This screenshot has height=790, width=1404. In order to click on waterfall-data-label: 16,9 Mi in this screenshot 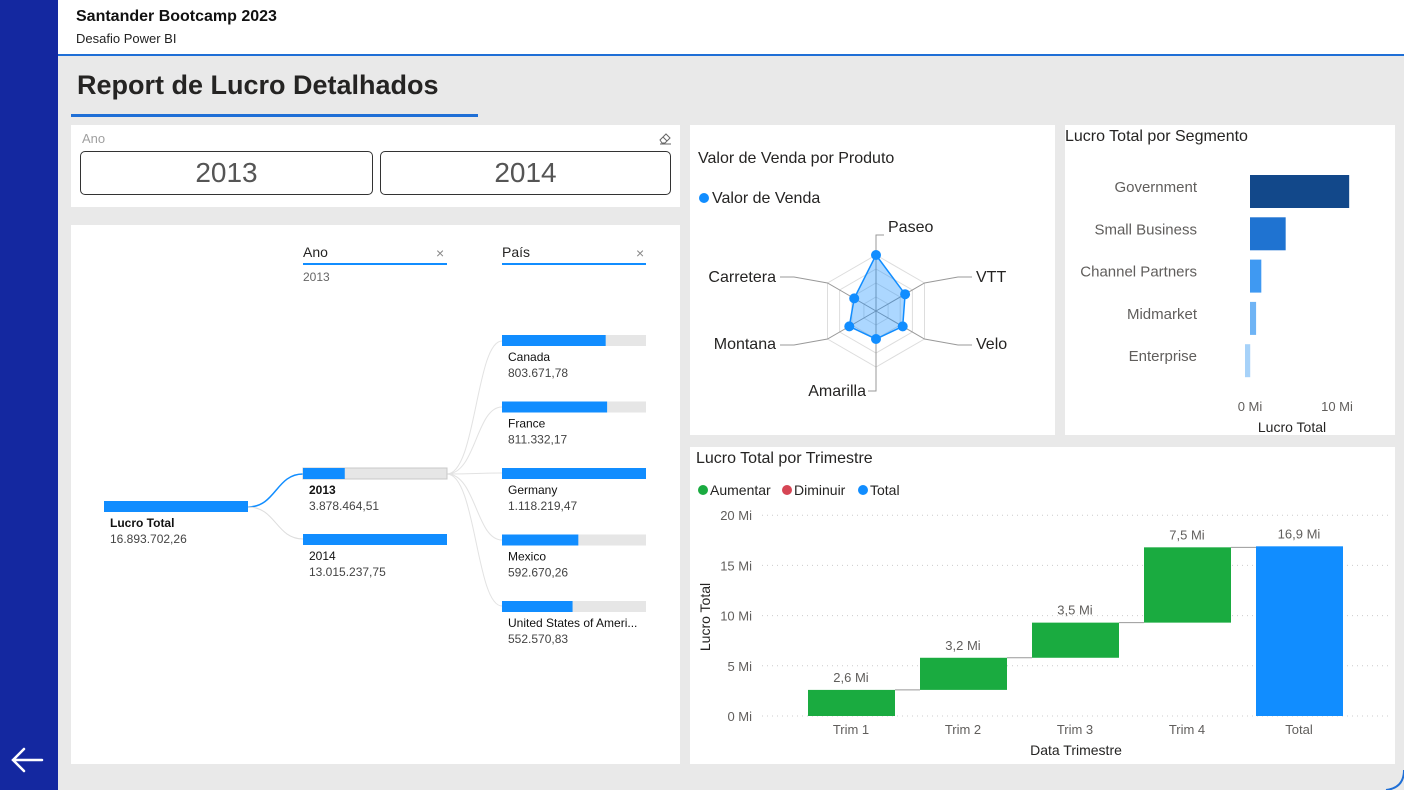, I will do `click(1299, 533)`.